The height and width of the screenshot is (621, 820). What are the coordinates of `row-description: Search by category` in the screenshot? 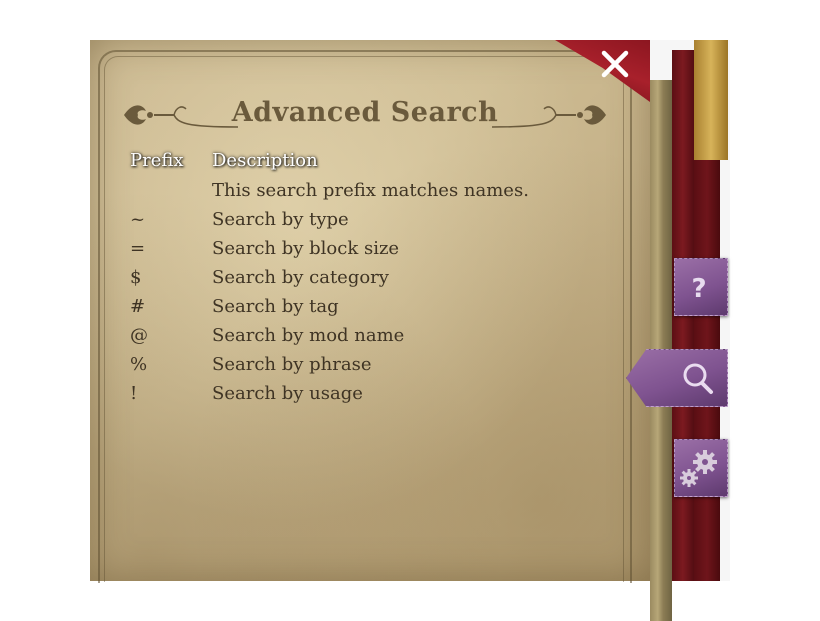 It's located at (300, 277).